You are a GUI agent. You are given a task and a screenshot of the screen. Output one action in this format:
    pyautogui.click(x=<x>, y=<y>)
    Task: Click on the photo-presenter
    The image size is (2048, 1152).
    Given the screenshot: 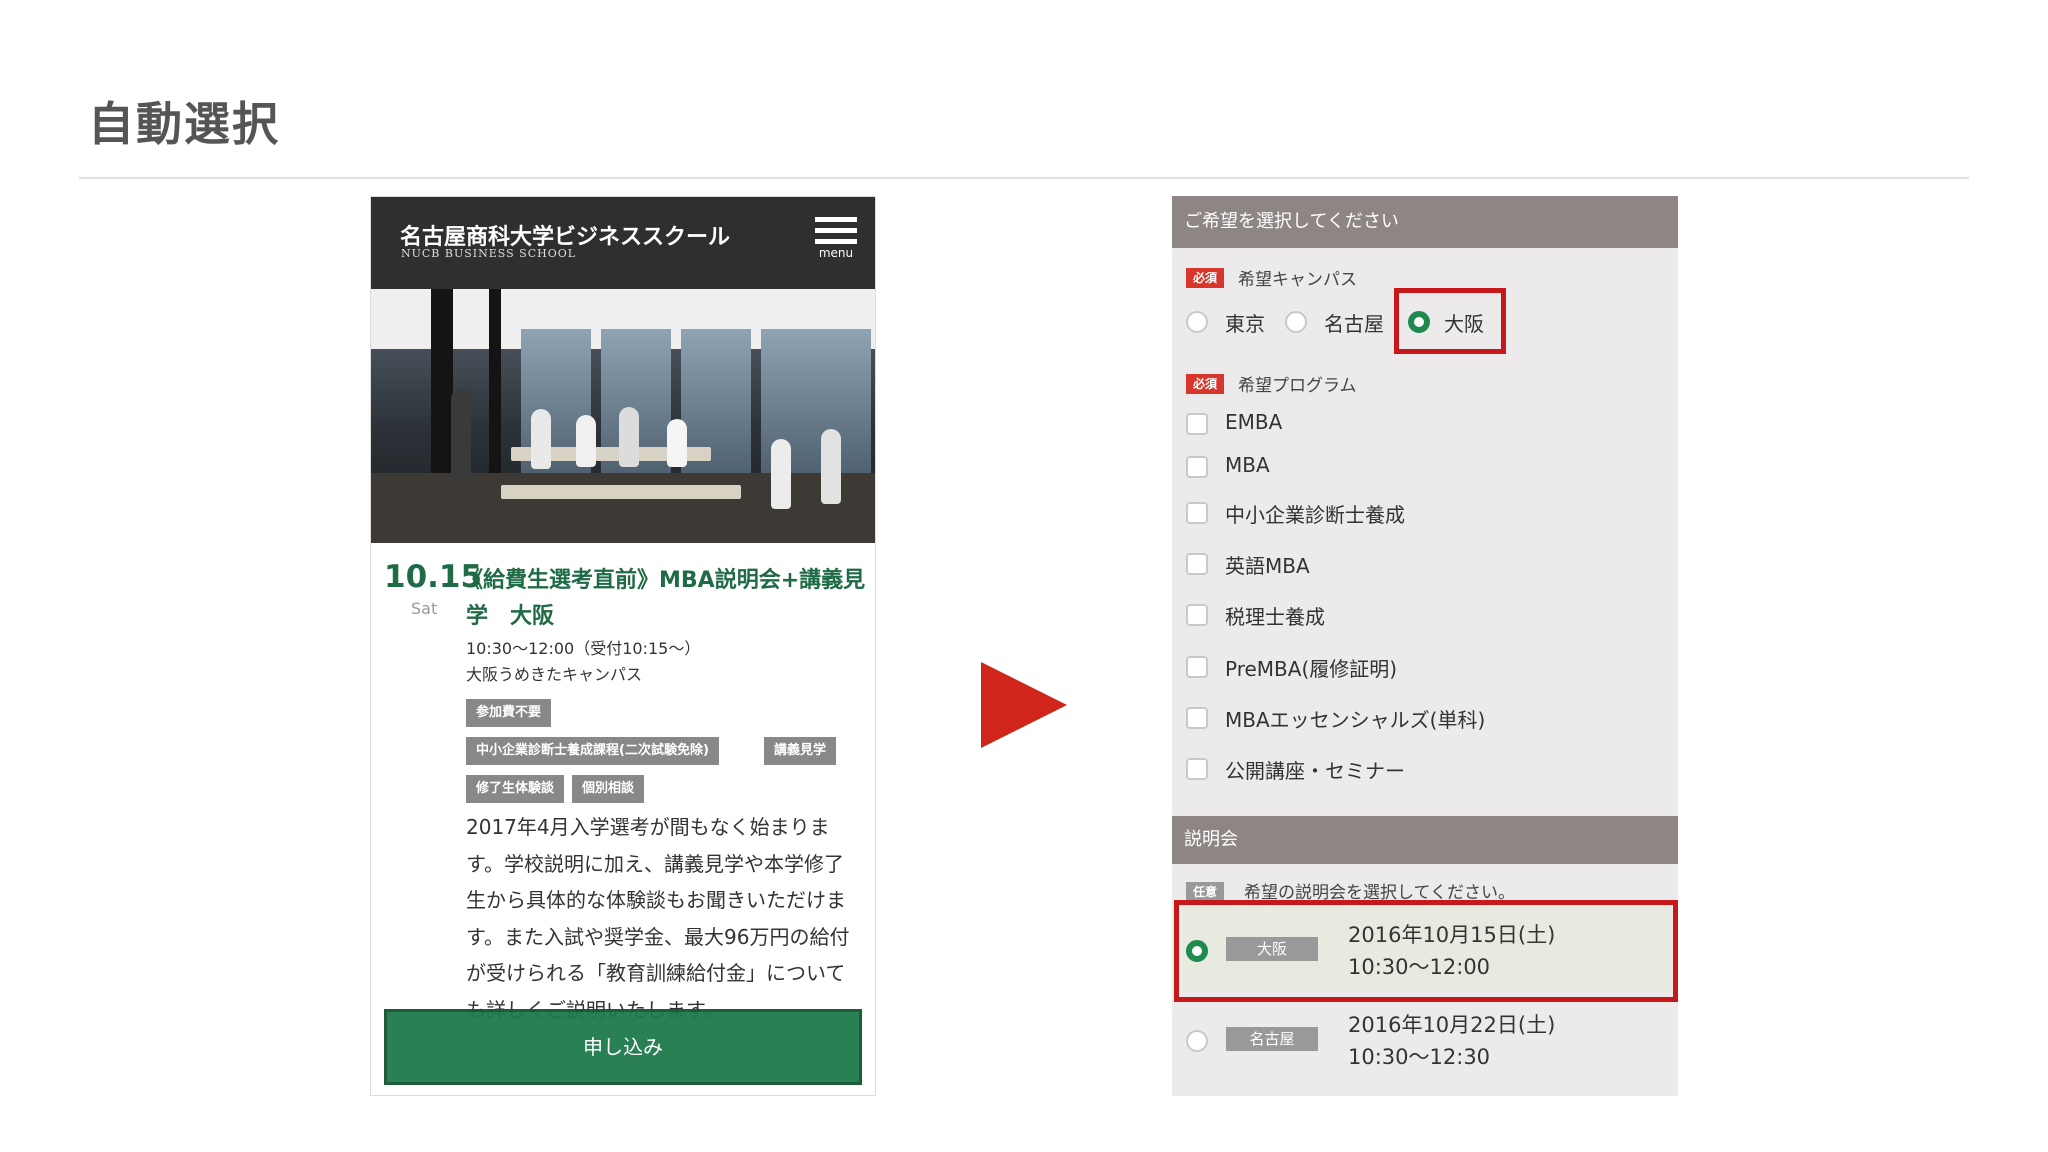 What is the action you would take?
    pyautogui.click(x=461, y=434)
    